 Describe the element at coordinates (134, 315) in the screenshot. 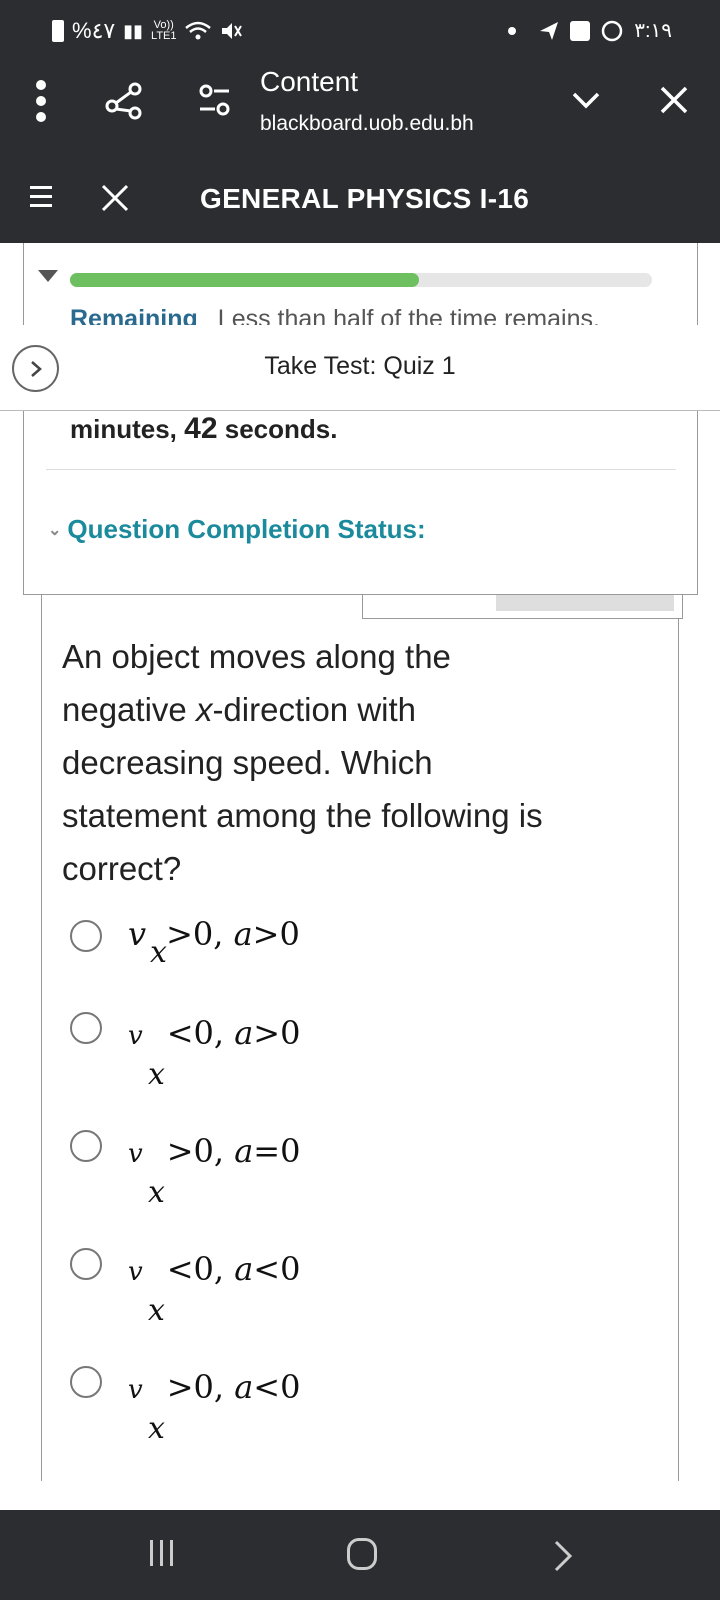

I see `remaining-label: Remaining` at that location.